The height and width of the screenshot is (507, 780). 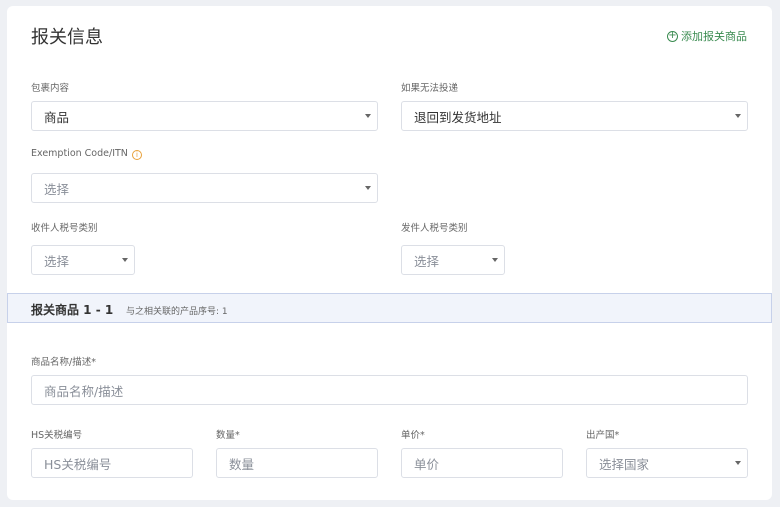 I want to click on item-name-placeholder: 商品名称/描述, so click(x=84, y=391).